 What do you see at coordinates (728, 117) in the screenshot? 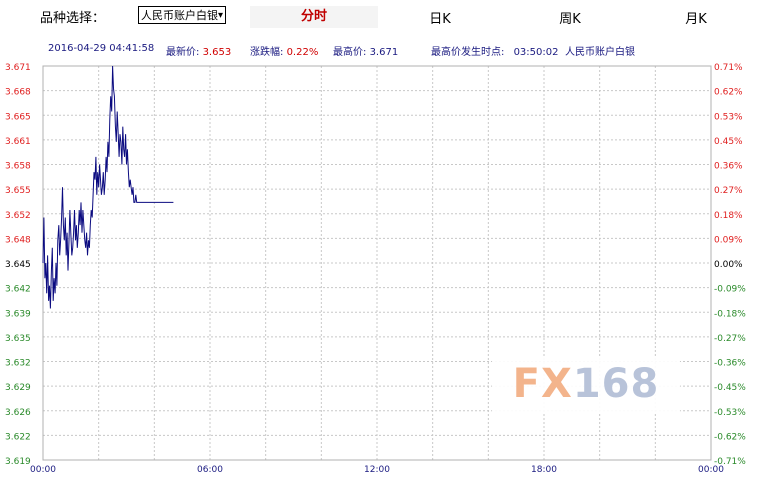
I see `y-tick-label-right: 0.53%` at bounding box center [728, 117].